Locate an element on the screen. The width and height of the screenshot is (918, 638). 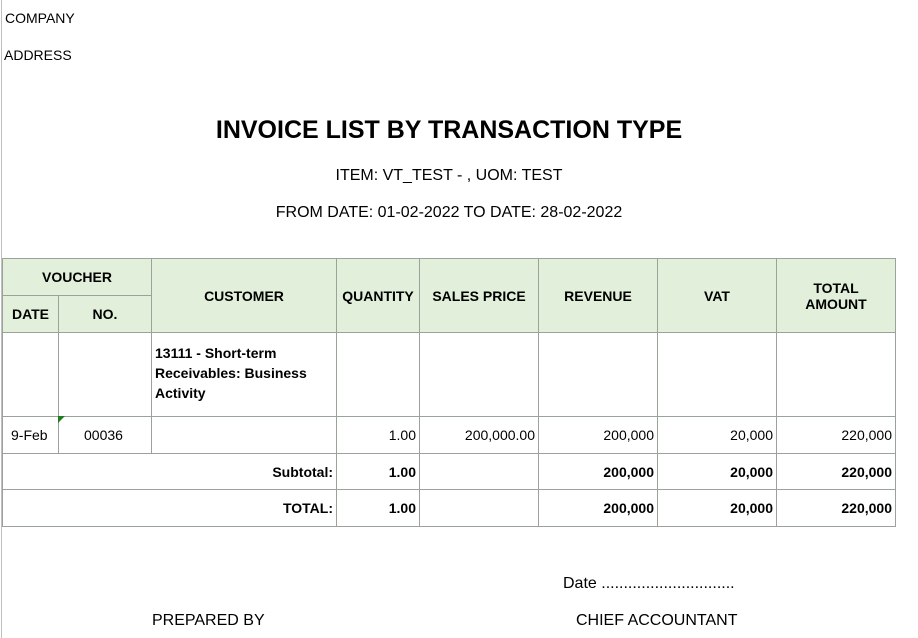
company-label: COMPANY is located at coordinates (40, 18).